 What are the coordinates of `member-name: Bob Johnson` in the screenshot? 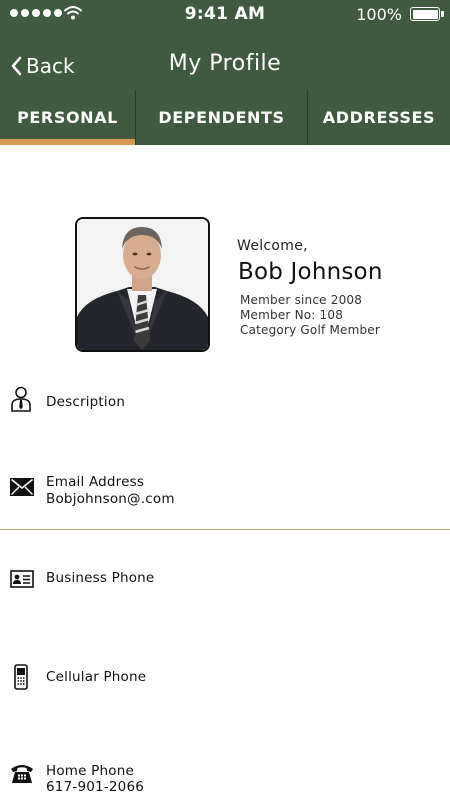 It's located at (310, 272).